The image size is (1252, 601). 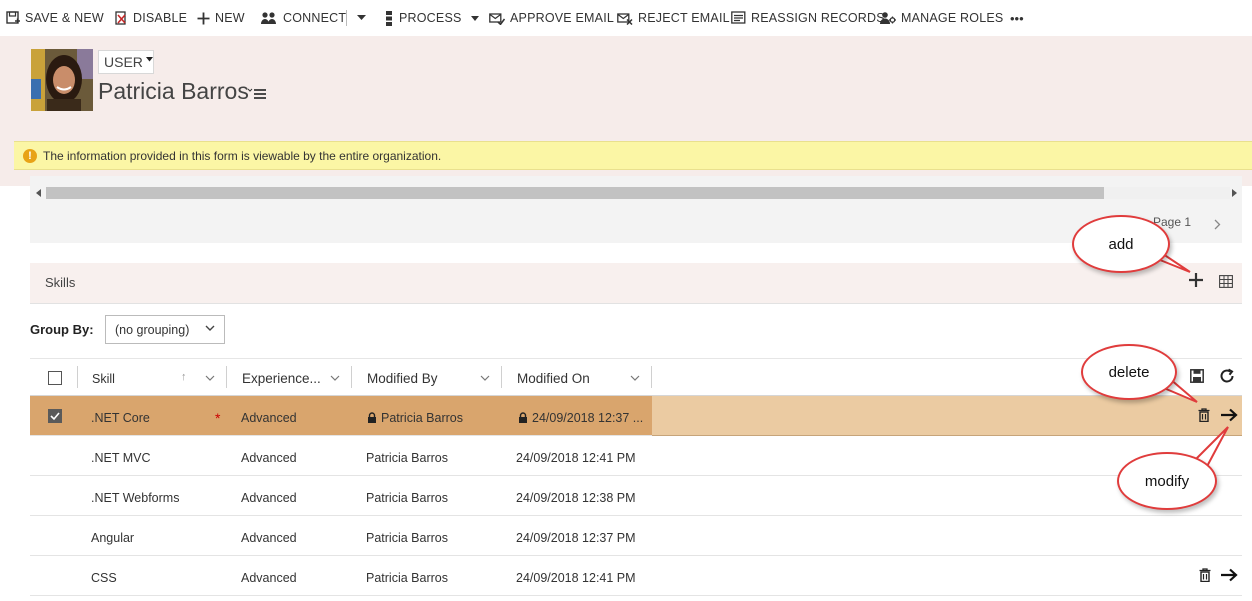 What do you see at coordinates (62, 329) in the screenshot?
I see `group-by-label: Group By:` at bounding box center [62, 329].